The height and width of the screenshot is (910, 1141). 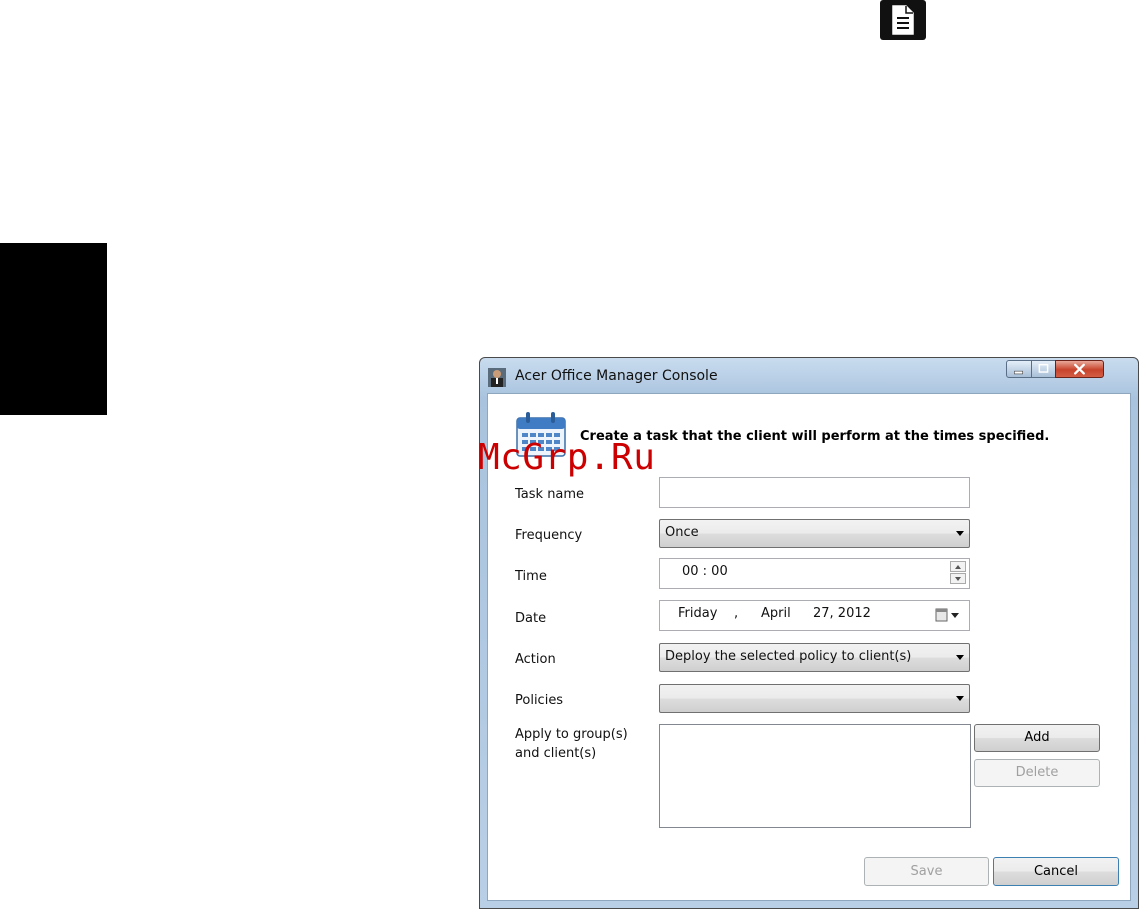 I want to click on maximize-icon, so click(x=1043, y=368).